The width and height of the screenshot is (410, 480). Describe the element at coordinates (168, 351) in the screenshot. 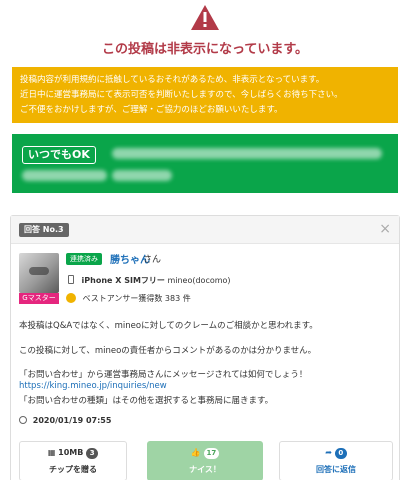

I see `answer-paragraph: この投稿に対して、mineoの責任者からコメントがあるのかは分かりません。` at that location.